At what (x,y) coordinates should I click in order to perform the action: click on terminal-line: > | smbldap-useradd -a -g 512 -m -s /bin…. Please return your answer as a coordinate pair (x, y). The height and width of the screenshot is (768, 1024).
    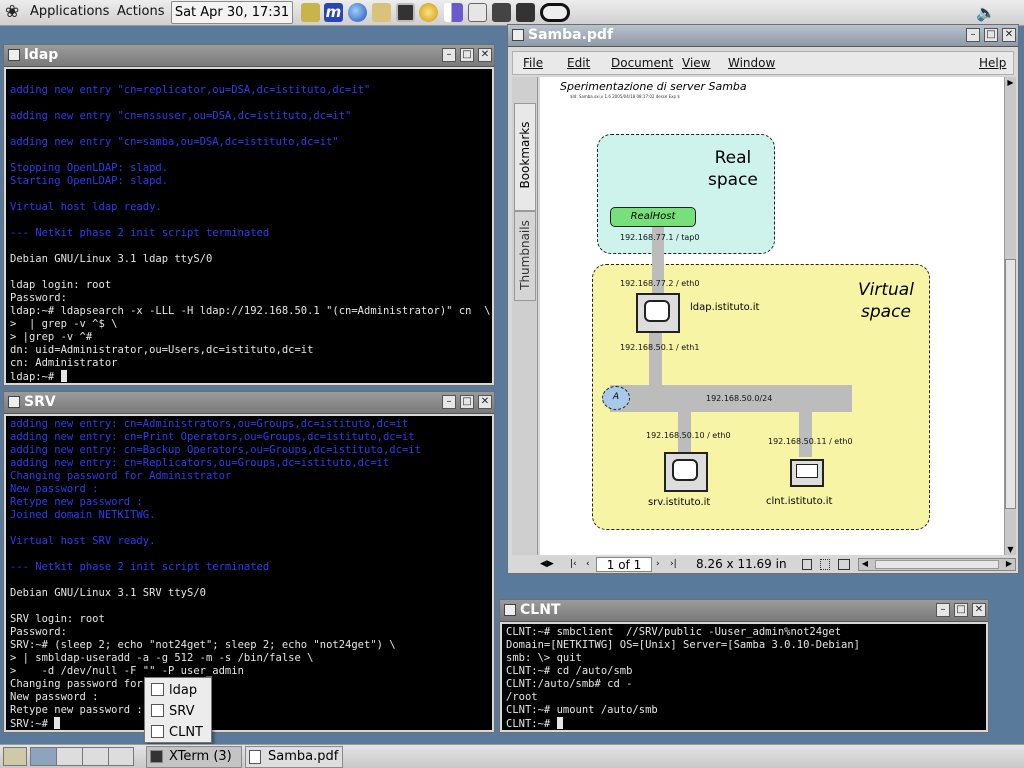
    Looking at the image, I should click on (162, 658).